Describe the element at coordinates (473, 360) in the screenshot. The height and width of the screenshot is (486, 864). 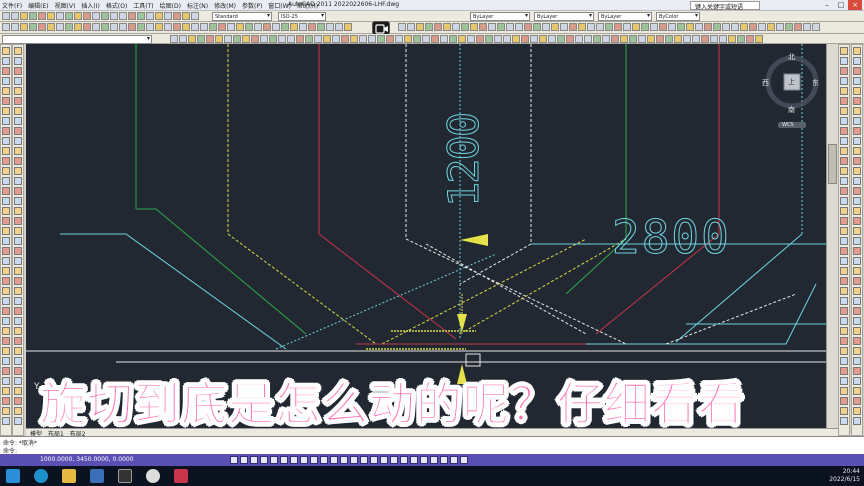
I see `cursor-box` at that location.